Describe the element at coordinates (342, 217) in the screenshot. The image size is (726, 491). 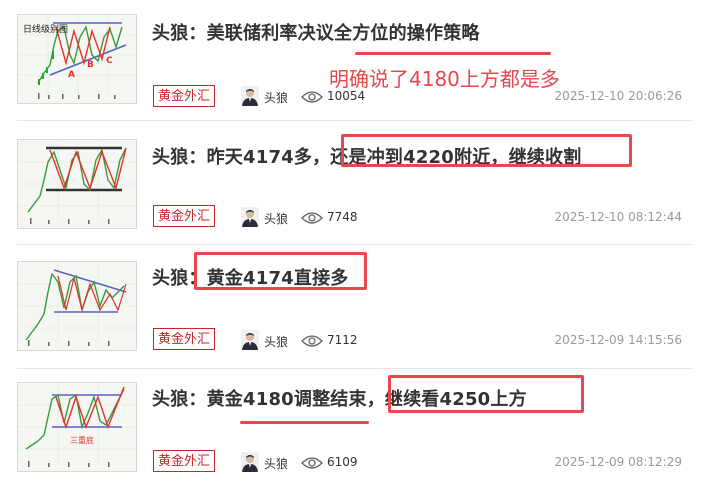
I see `view-count: 7748` at that location.